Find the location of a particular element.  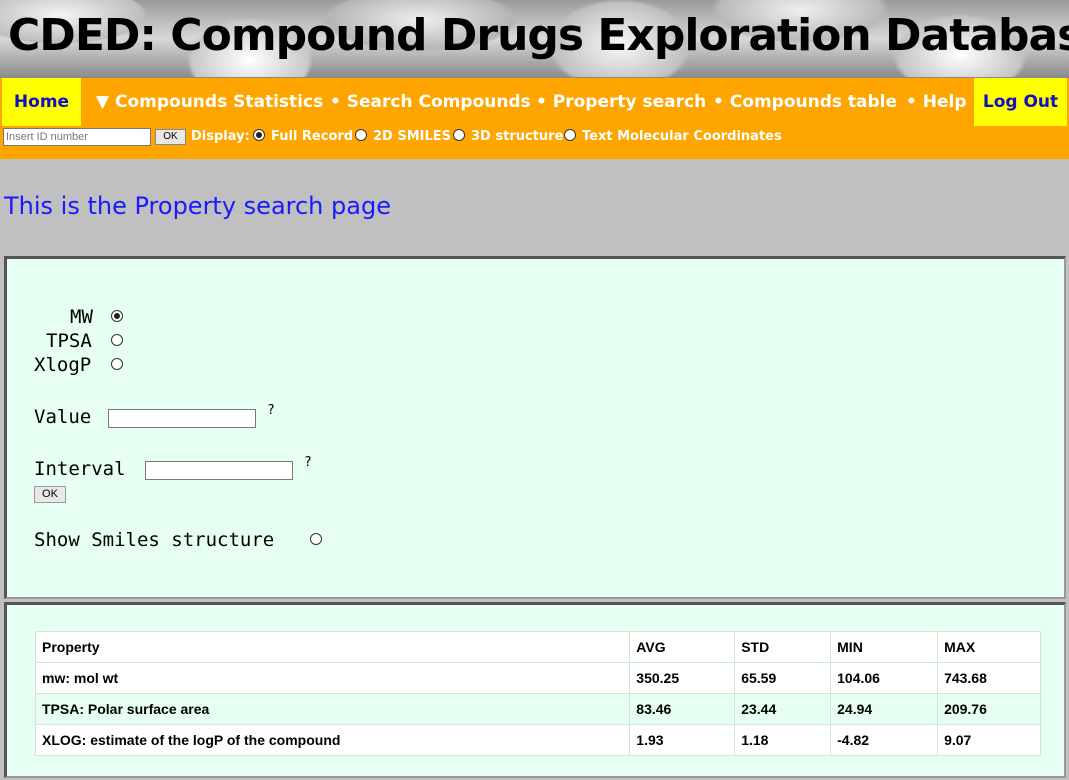

property-mw-radio is located at coordinates (117, 316).